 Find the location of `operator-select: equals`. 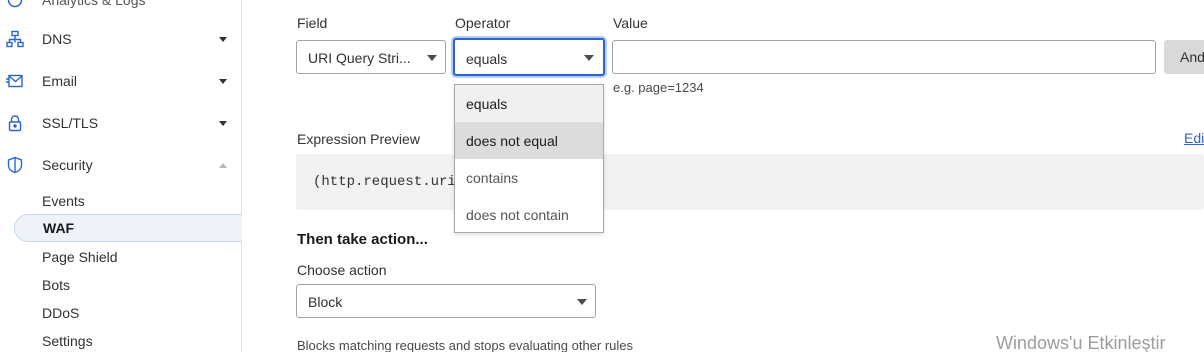

operator-select: equals is located at coordinates (529, 57).